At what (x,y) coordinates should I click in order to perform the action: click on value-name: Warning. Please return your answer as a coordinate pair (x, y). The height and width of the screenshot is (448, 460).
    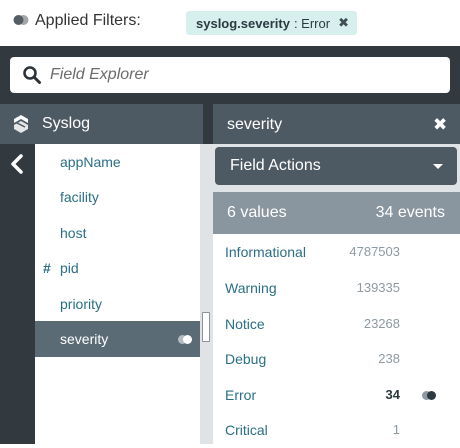
    Looking at the image, I should click on (251, 288).